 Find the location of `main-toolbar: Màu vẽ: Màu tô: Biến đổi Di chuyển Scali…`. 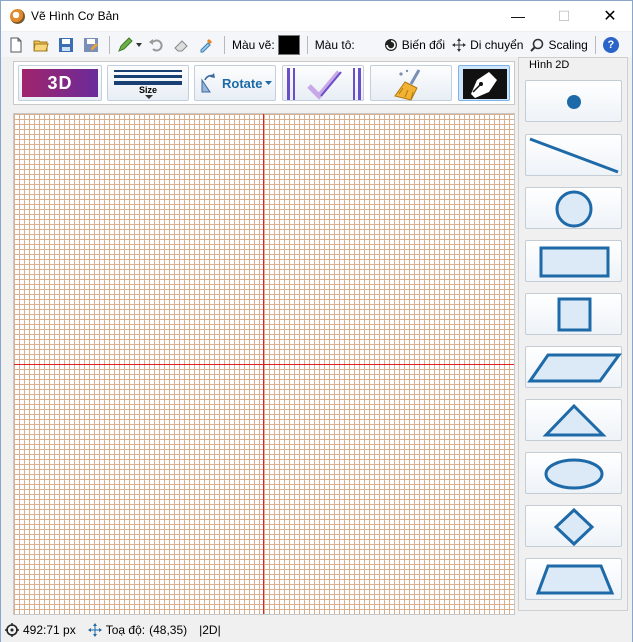

main-toolbar: Màu vẽ: Màu tô: Biến đổi Di chuyển Scali… is located at coordinates (316, 44).